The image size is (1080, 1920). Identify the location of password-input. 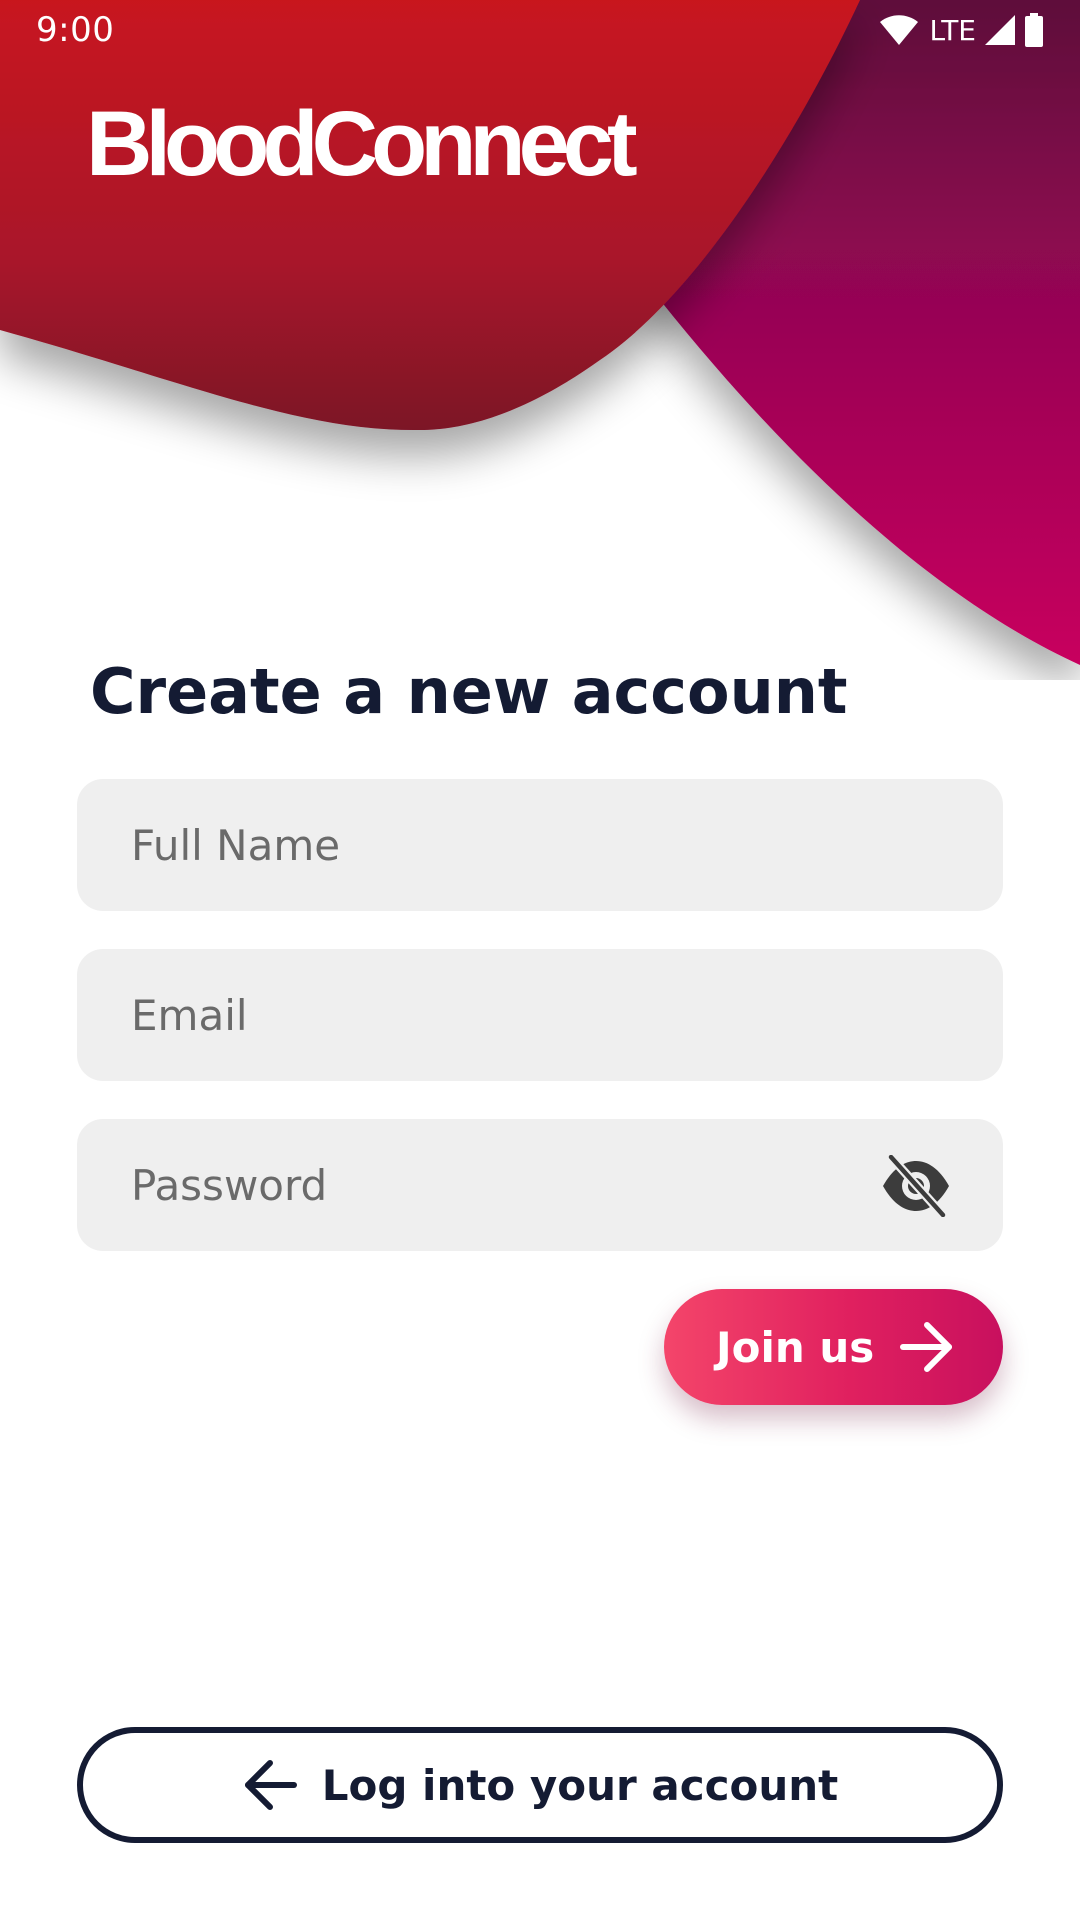
(511, 1185).